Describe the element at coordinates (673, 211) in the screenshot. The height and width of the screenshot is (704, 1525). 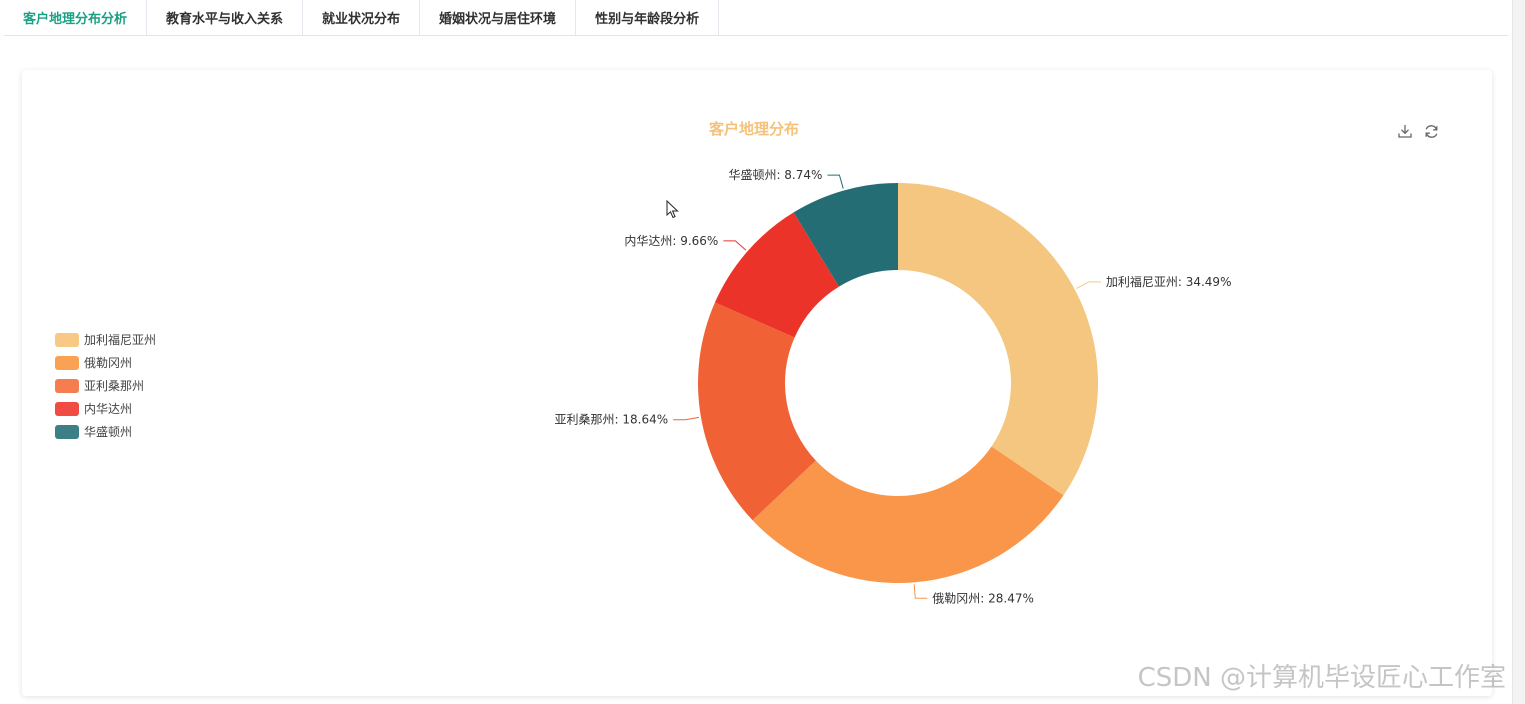
I see `mouse-cursor-icon` at that location.